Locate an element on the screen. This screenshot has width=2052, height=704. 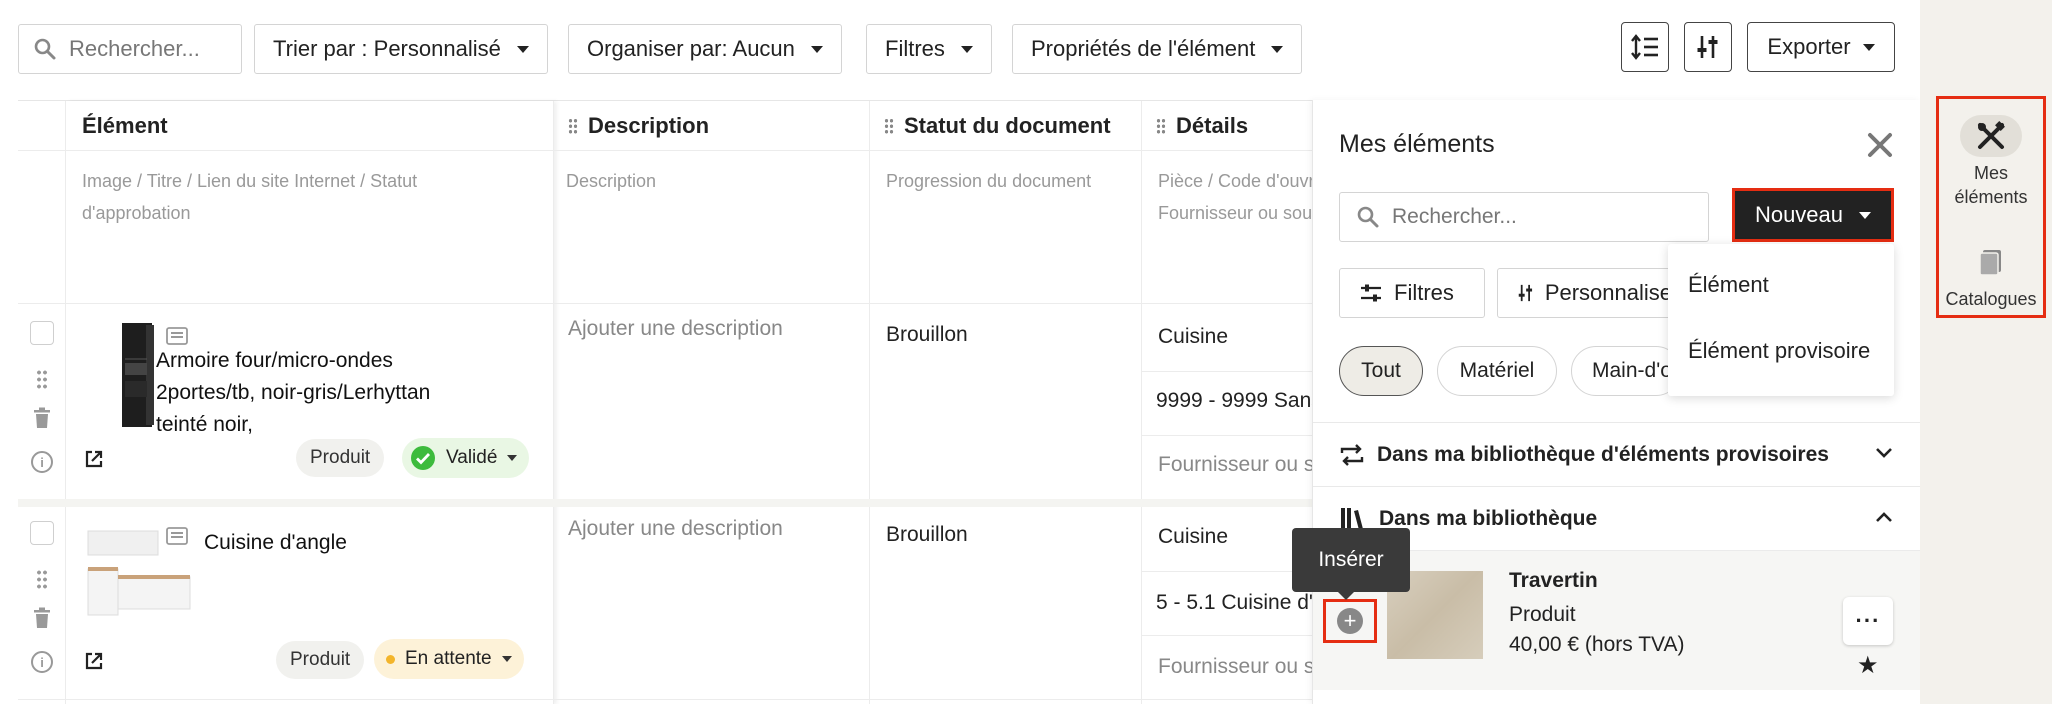
approval-status-label: En attente is located at coordinates (448, 658).